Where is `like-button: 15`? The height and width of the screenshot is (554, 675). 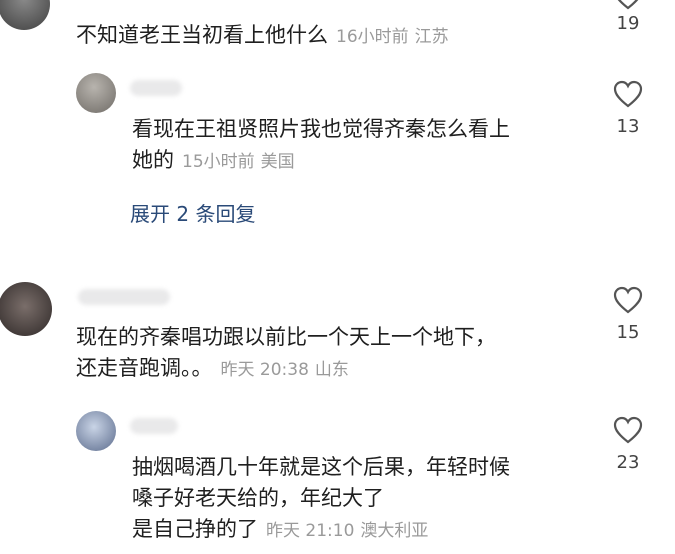
like-button: 15 is located at coordinates (628, 315).